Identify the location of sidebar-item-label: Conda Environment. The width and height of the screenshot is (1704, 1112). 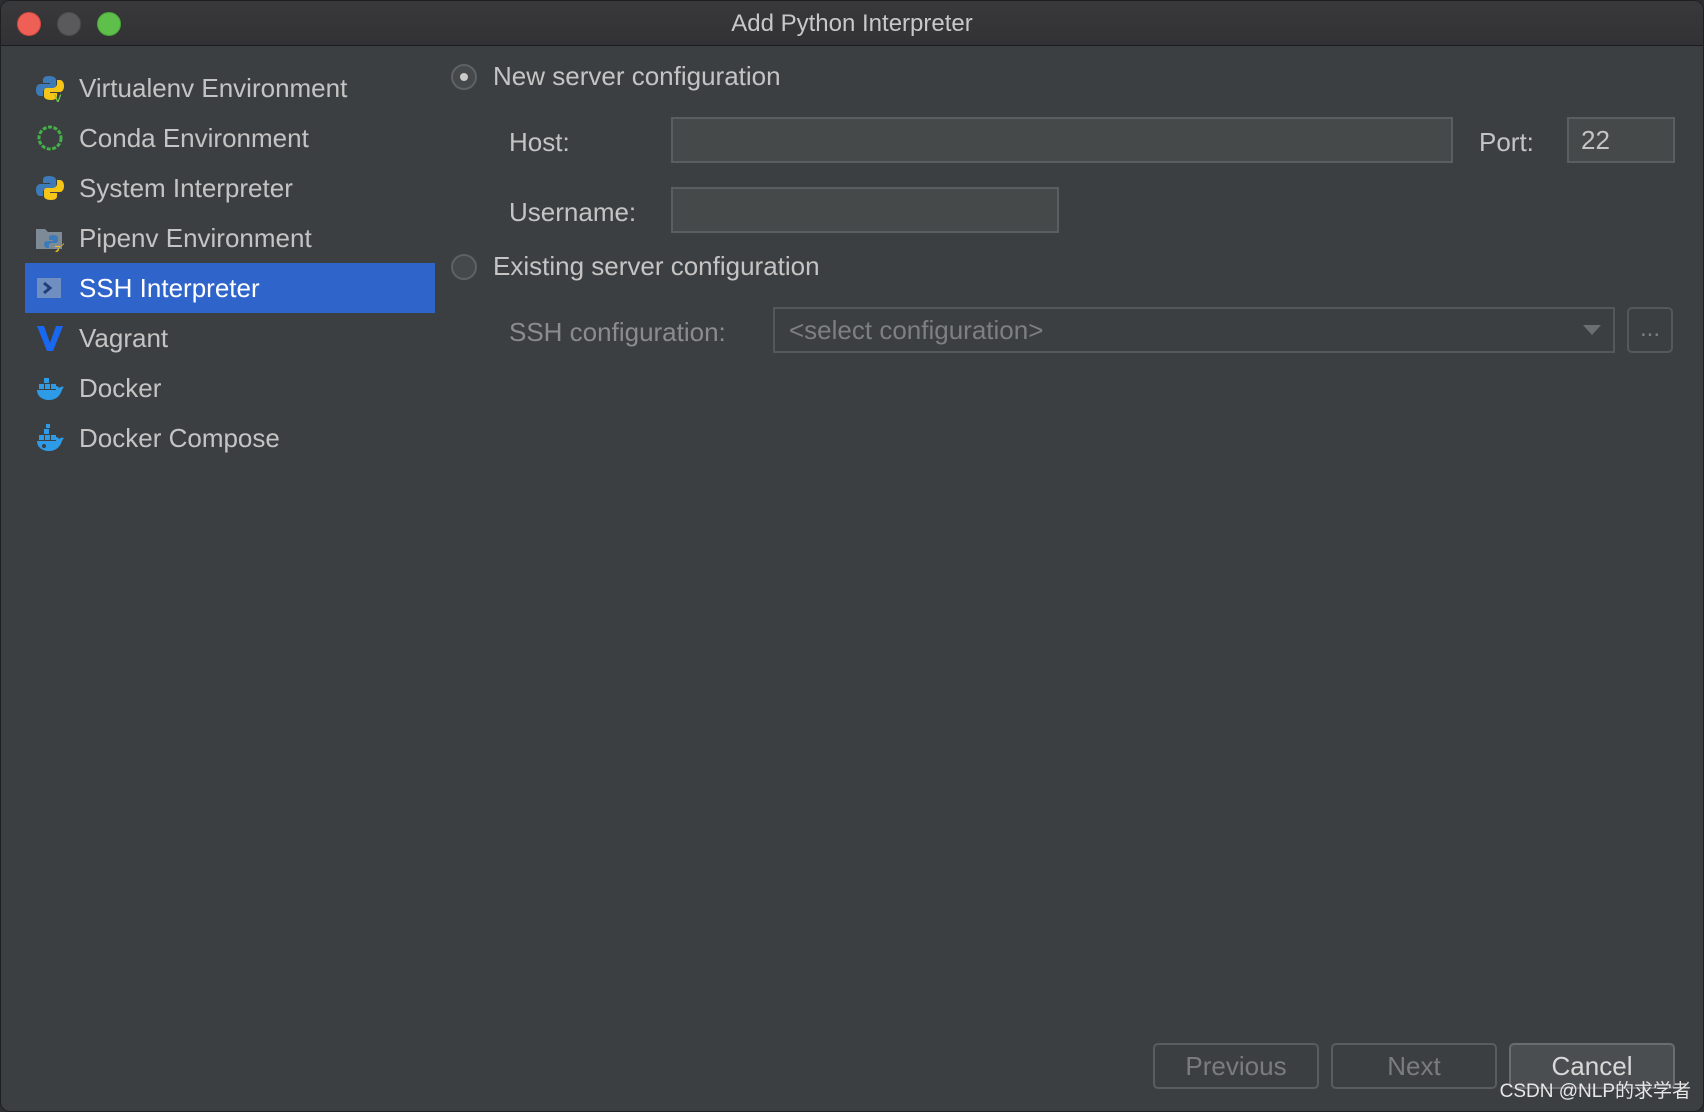
(194, 137).